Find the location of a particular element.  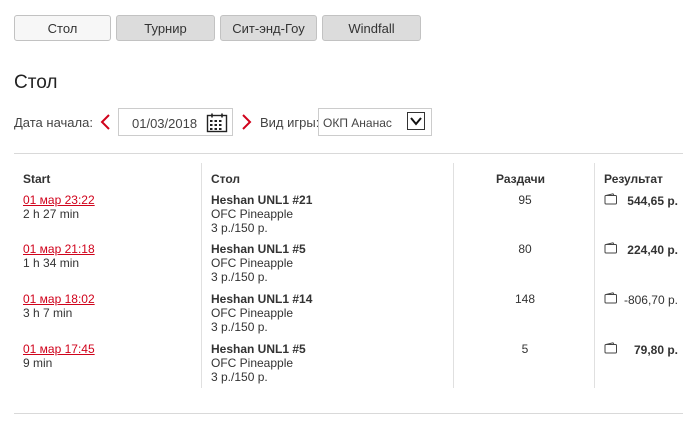

result-amount: 224,40 р. is located at coordinates (652, 250).